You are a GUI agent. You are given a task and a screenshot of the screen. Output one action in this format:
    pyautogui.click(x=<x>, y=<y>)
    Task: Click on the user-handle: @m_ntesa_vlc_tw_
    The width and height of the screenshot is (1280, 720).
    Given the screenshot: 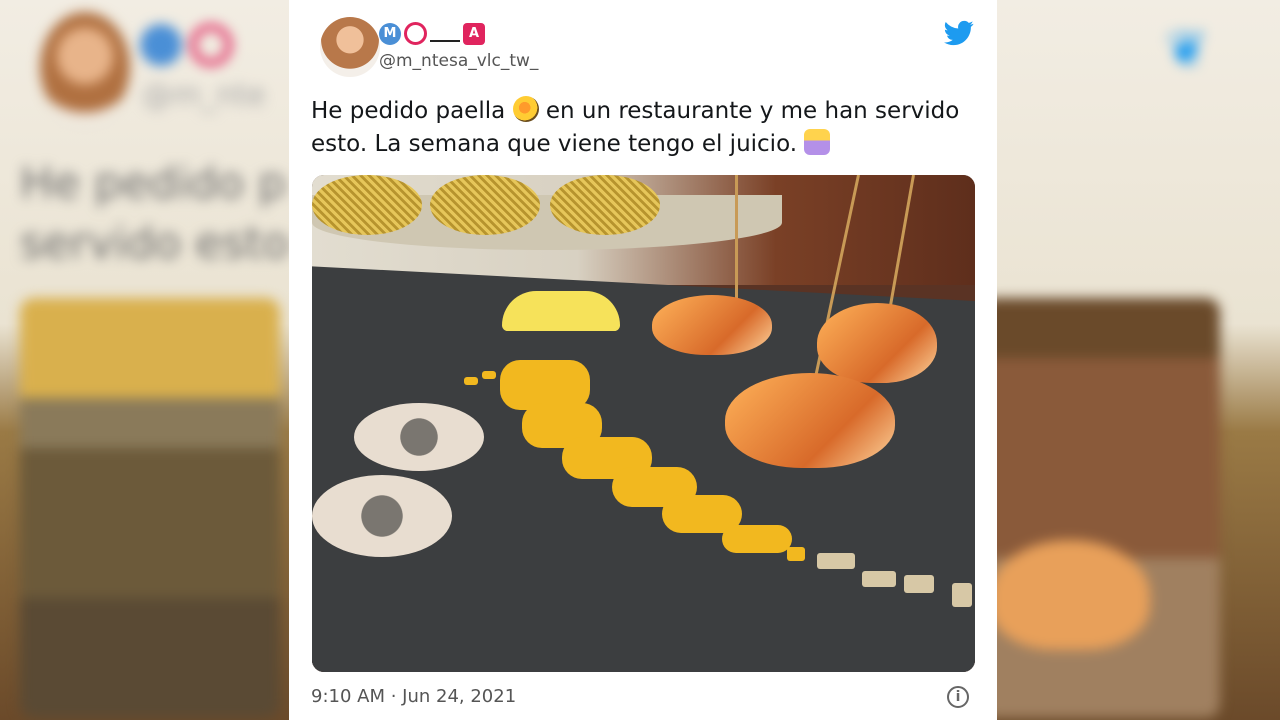 What is the action you would take?
    pyautogui.click(x=458, y=61)
    